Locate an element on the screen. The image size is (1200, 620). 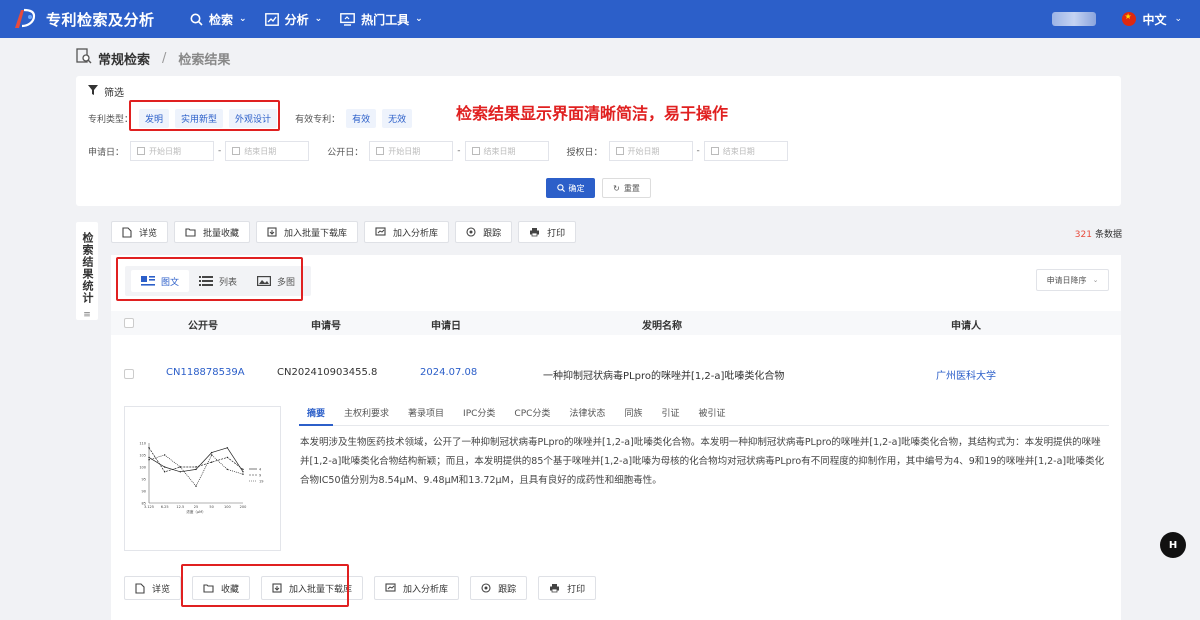
download-icon is located at coordinates (272, 232).